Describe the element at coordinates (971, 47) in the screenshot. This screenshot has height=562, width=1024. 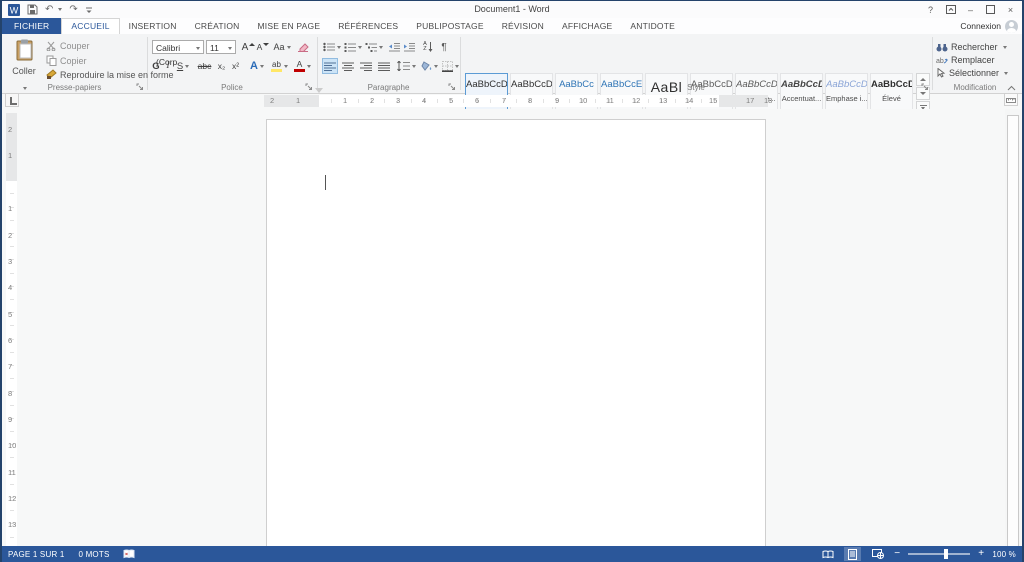
I see `find-button: Rechercher` at that location.